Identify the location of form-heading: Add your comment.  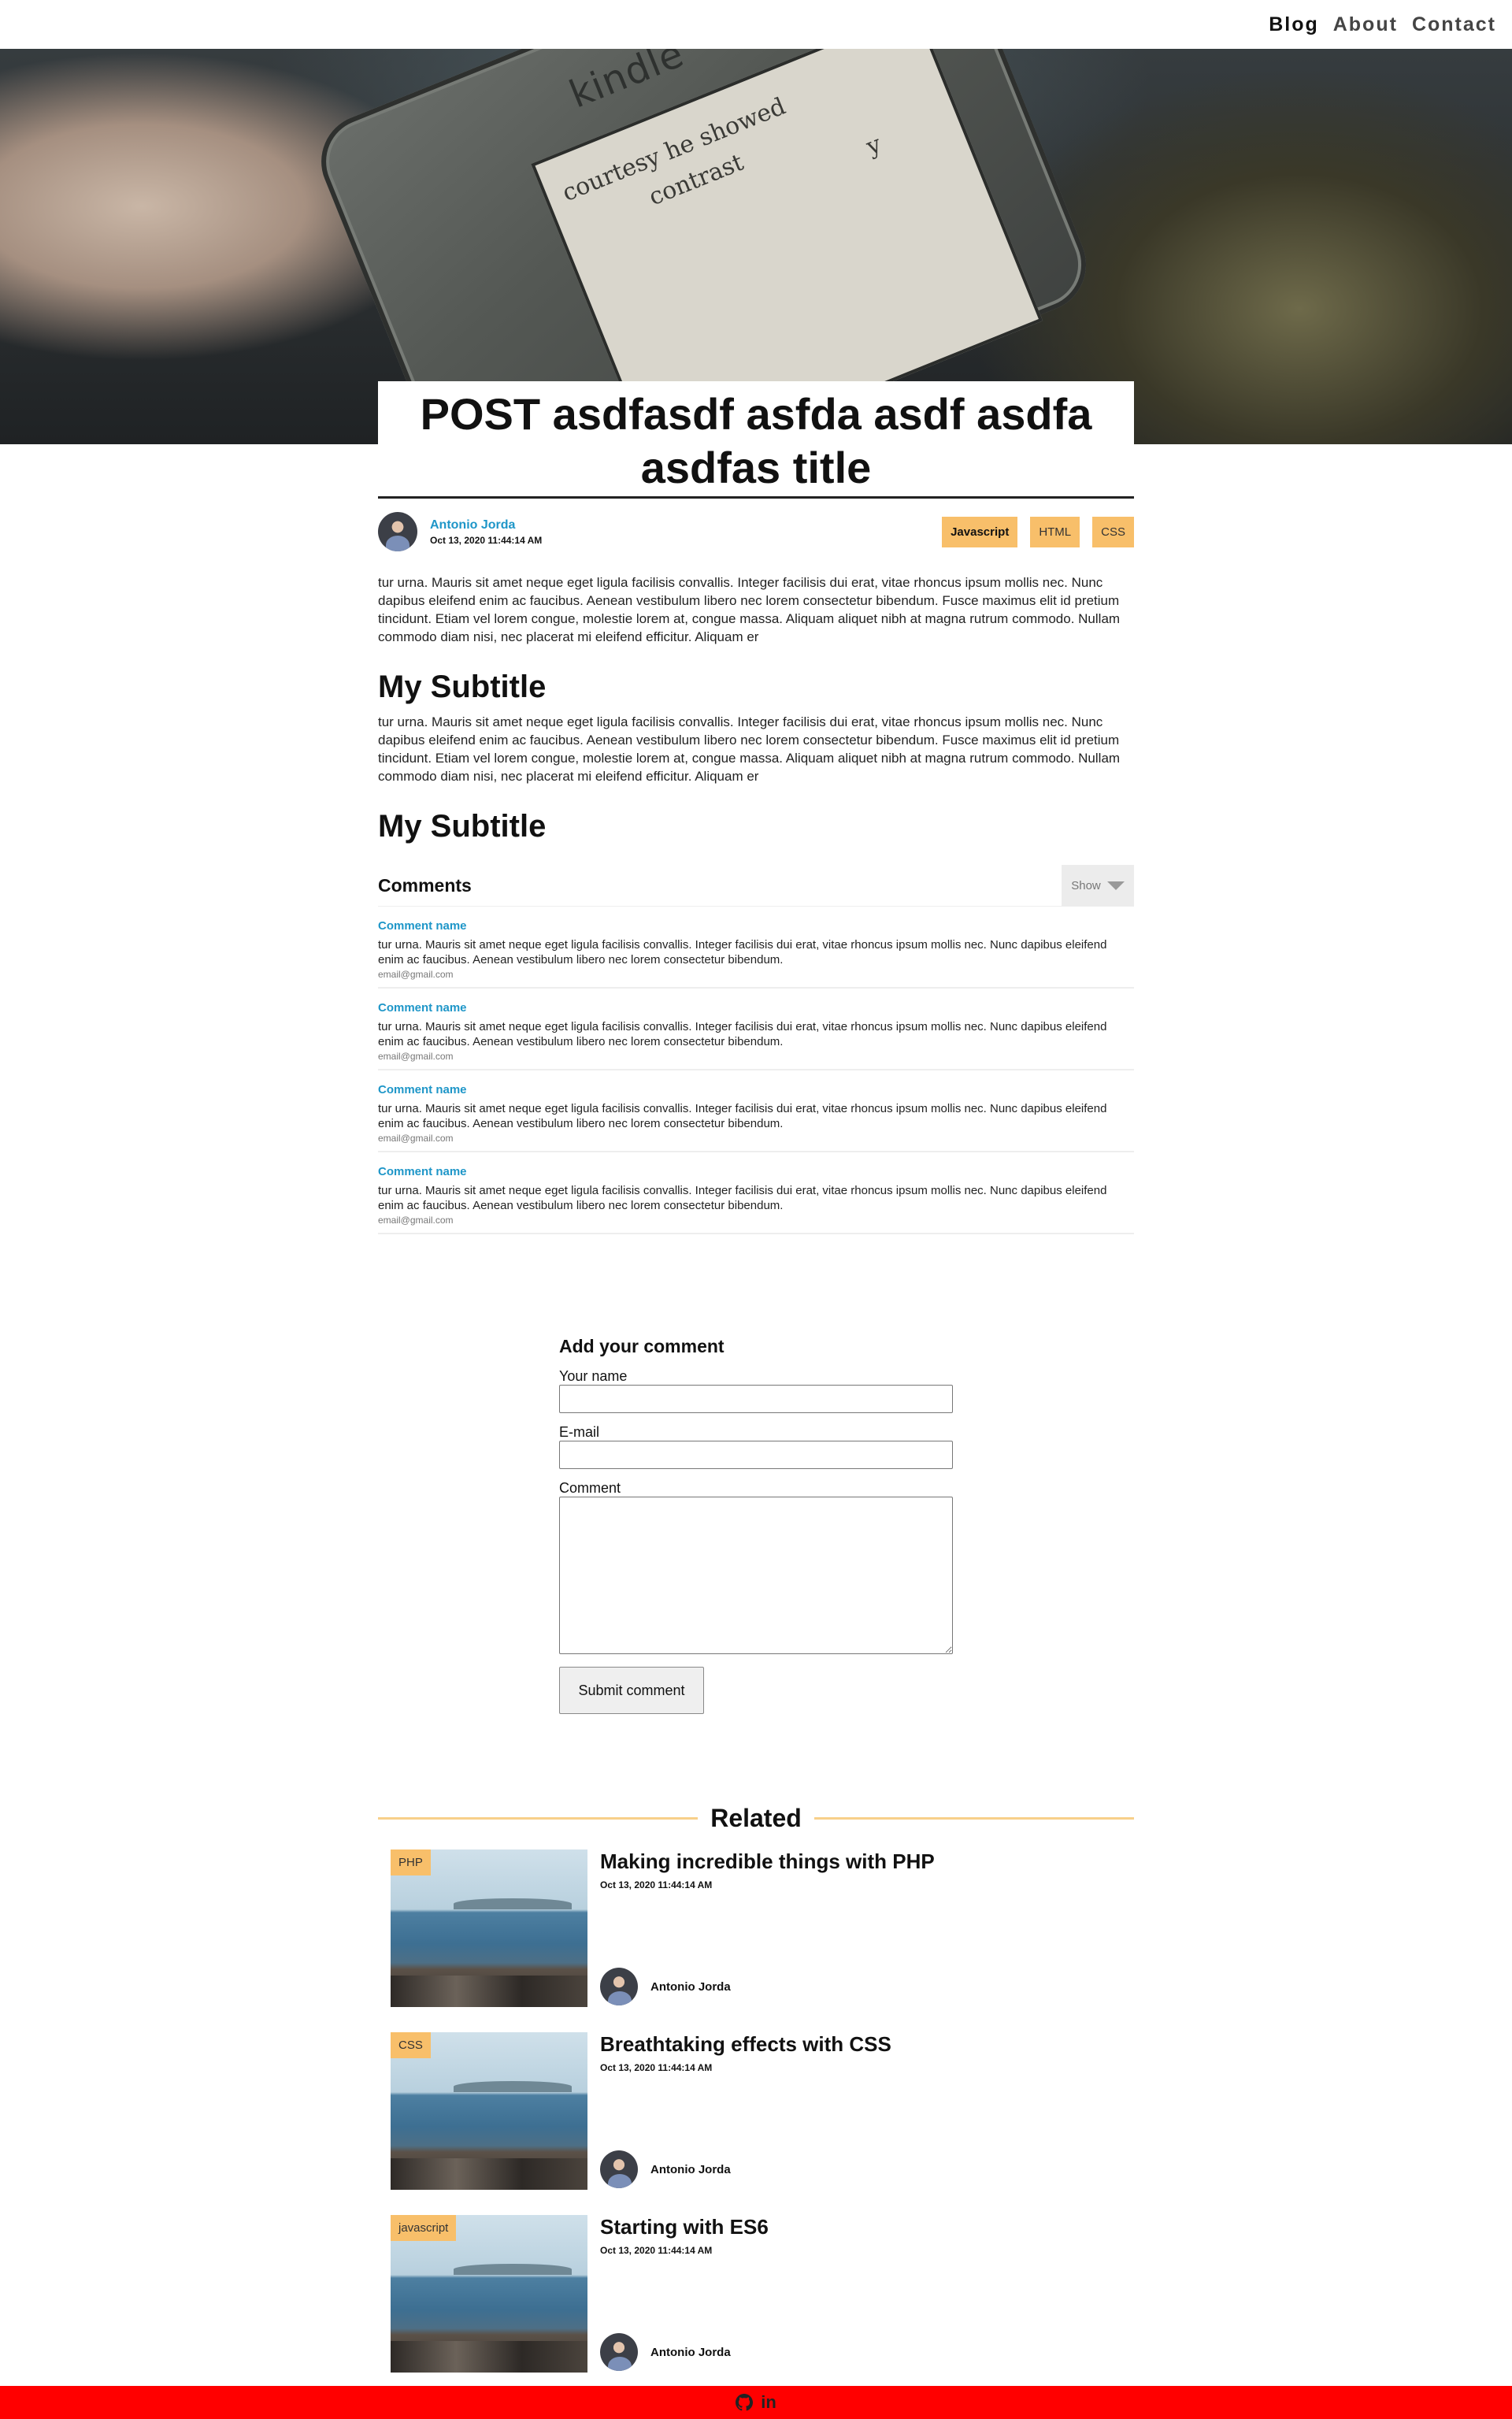
(641, 1346).